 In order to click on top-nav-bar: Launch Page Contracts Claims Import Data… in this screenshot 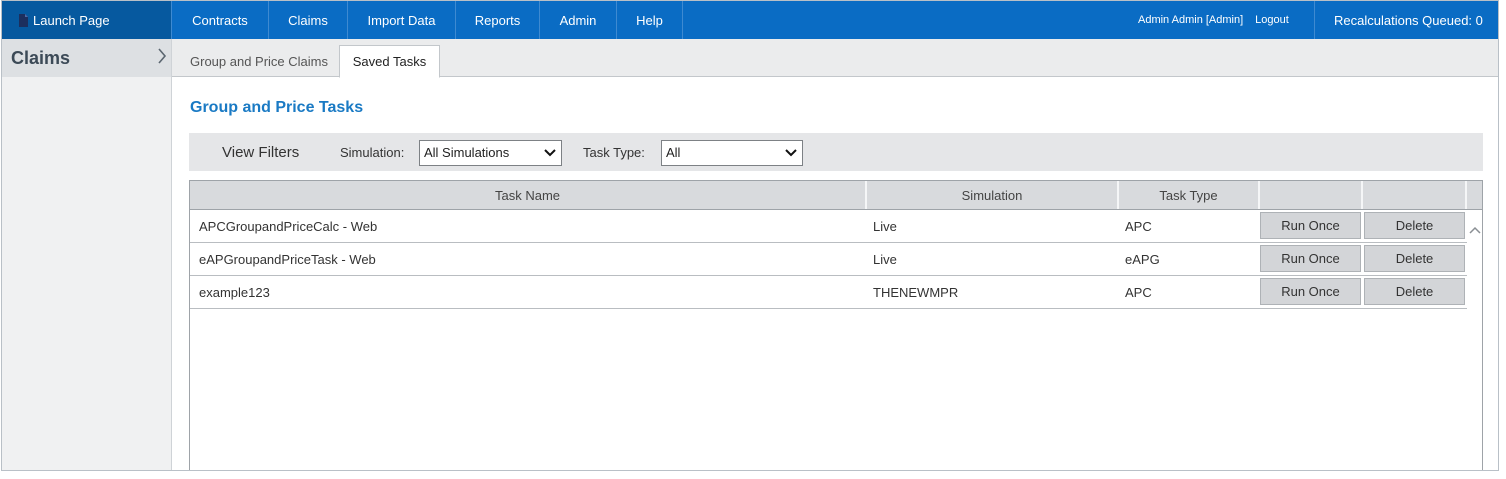, I will do `click(750, 20)`.